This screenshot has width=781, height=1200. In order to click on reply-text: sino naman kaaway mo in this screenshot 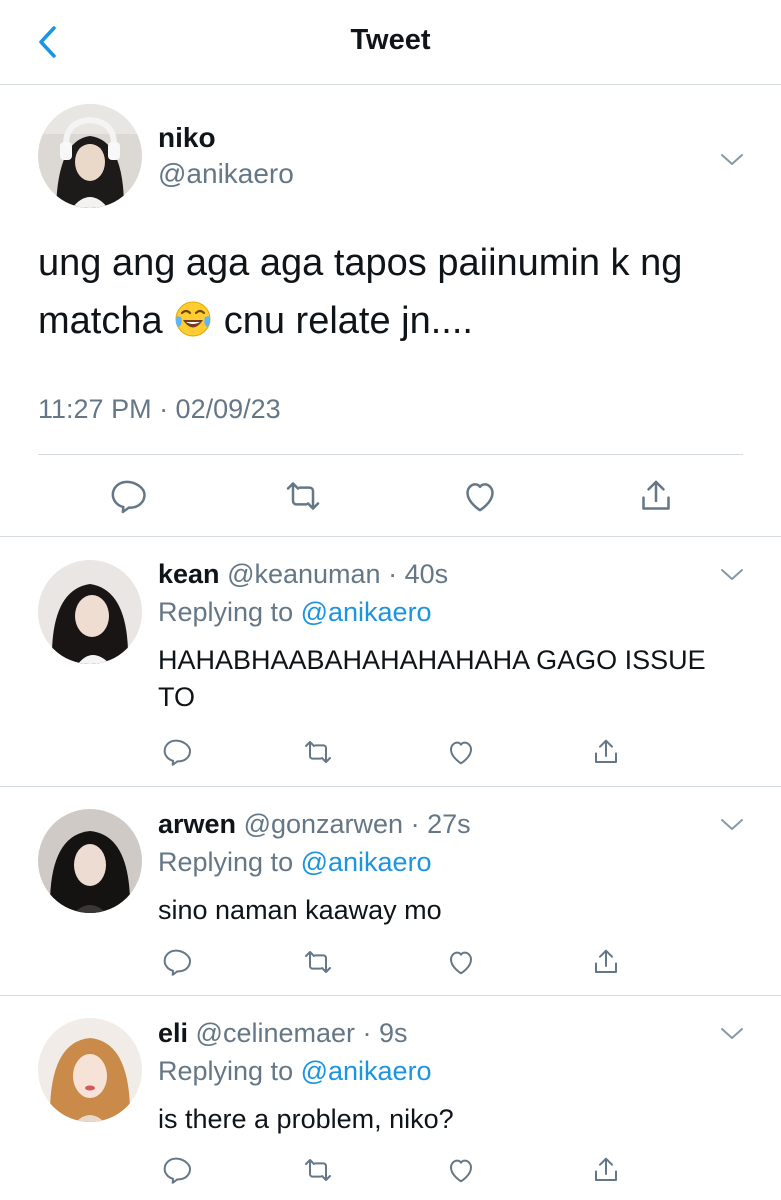, I will do `click(300, 910)`.